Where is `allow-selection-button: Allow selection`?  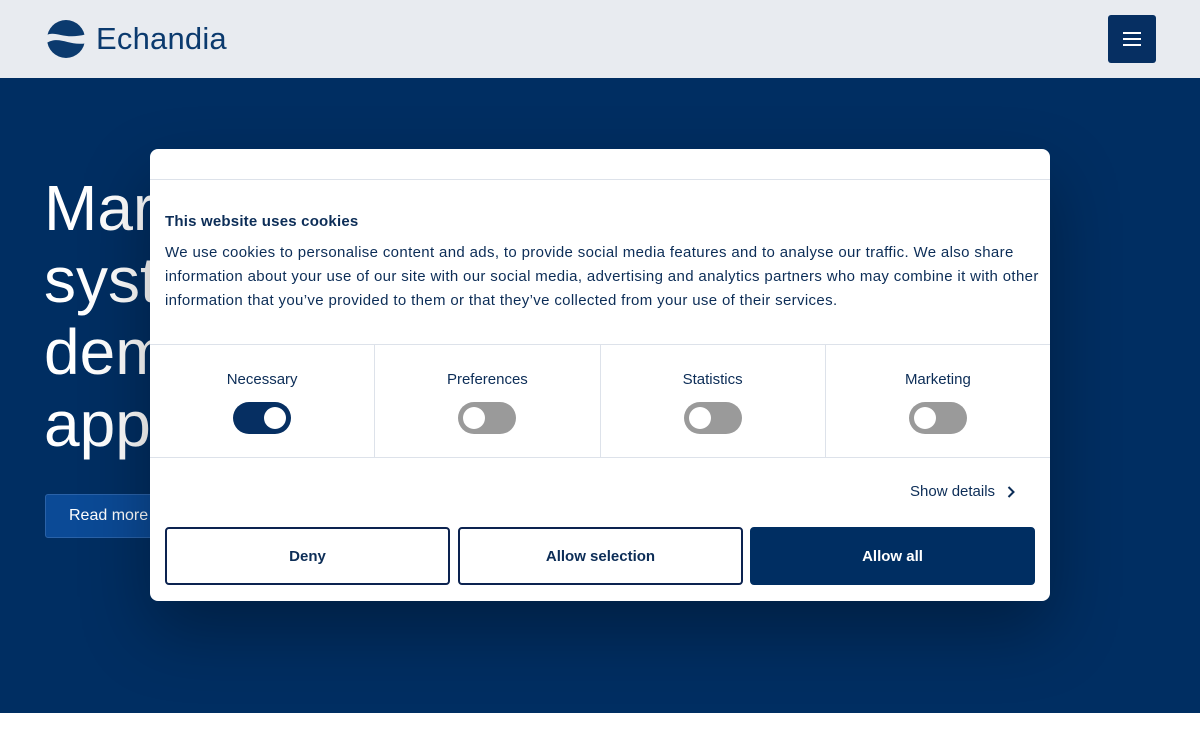
allow-selection-button: Allow selection is located at coordinates (600, 556).